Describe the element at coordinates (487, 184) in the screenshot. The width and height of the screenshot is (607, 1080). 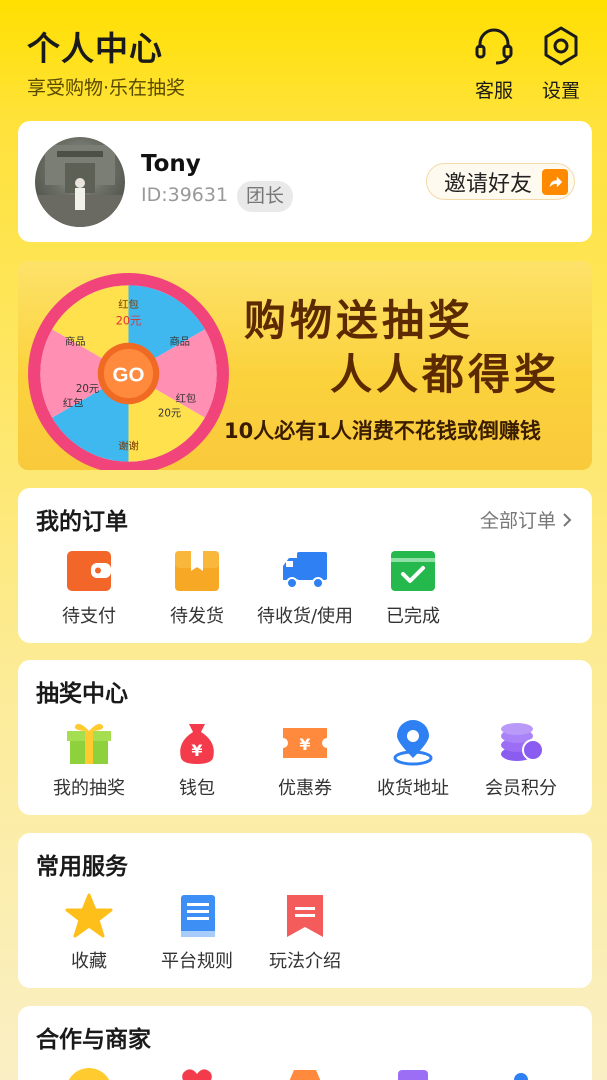
I see `invite-friends-label: 邀请好友` at that location.